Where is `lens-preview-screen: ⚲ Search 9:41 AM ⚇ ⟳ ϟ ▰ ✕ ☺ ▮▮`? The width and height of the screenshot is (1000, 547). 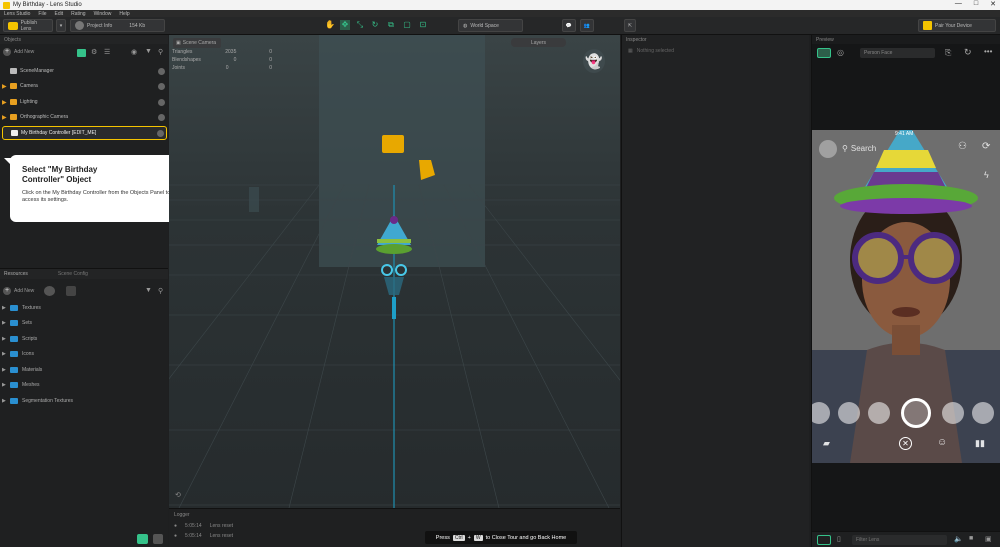
lens-preview-screen: ⚲ Search 9:41 AM ⚇ ⟳ ϟ ▰ ✕ ☺ ▮▮ is located at coordinates (906, 296).